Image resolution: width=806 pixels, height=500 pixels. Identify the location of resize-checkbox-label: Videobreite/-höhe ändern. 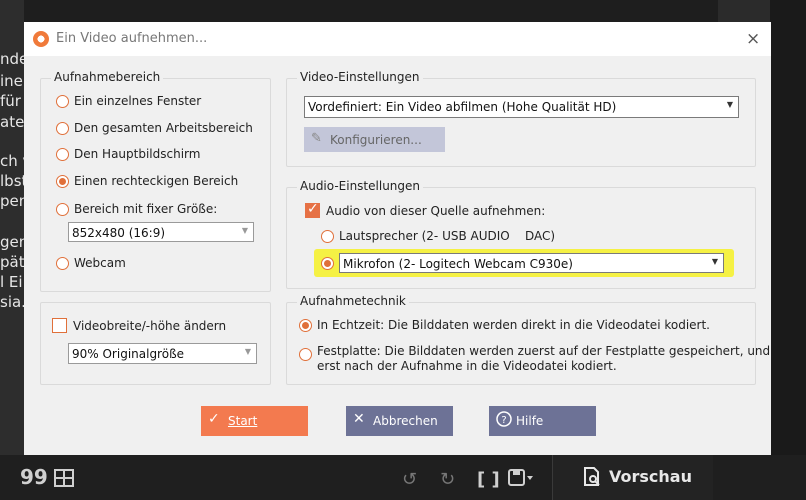
(150, 326).